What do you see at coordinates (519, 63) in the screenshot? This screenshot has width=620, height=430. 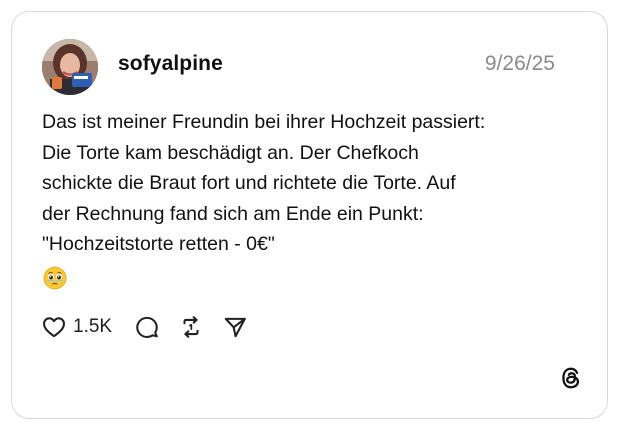 I see `post-date: 9/26/25` at bounding box center [519, 63].